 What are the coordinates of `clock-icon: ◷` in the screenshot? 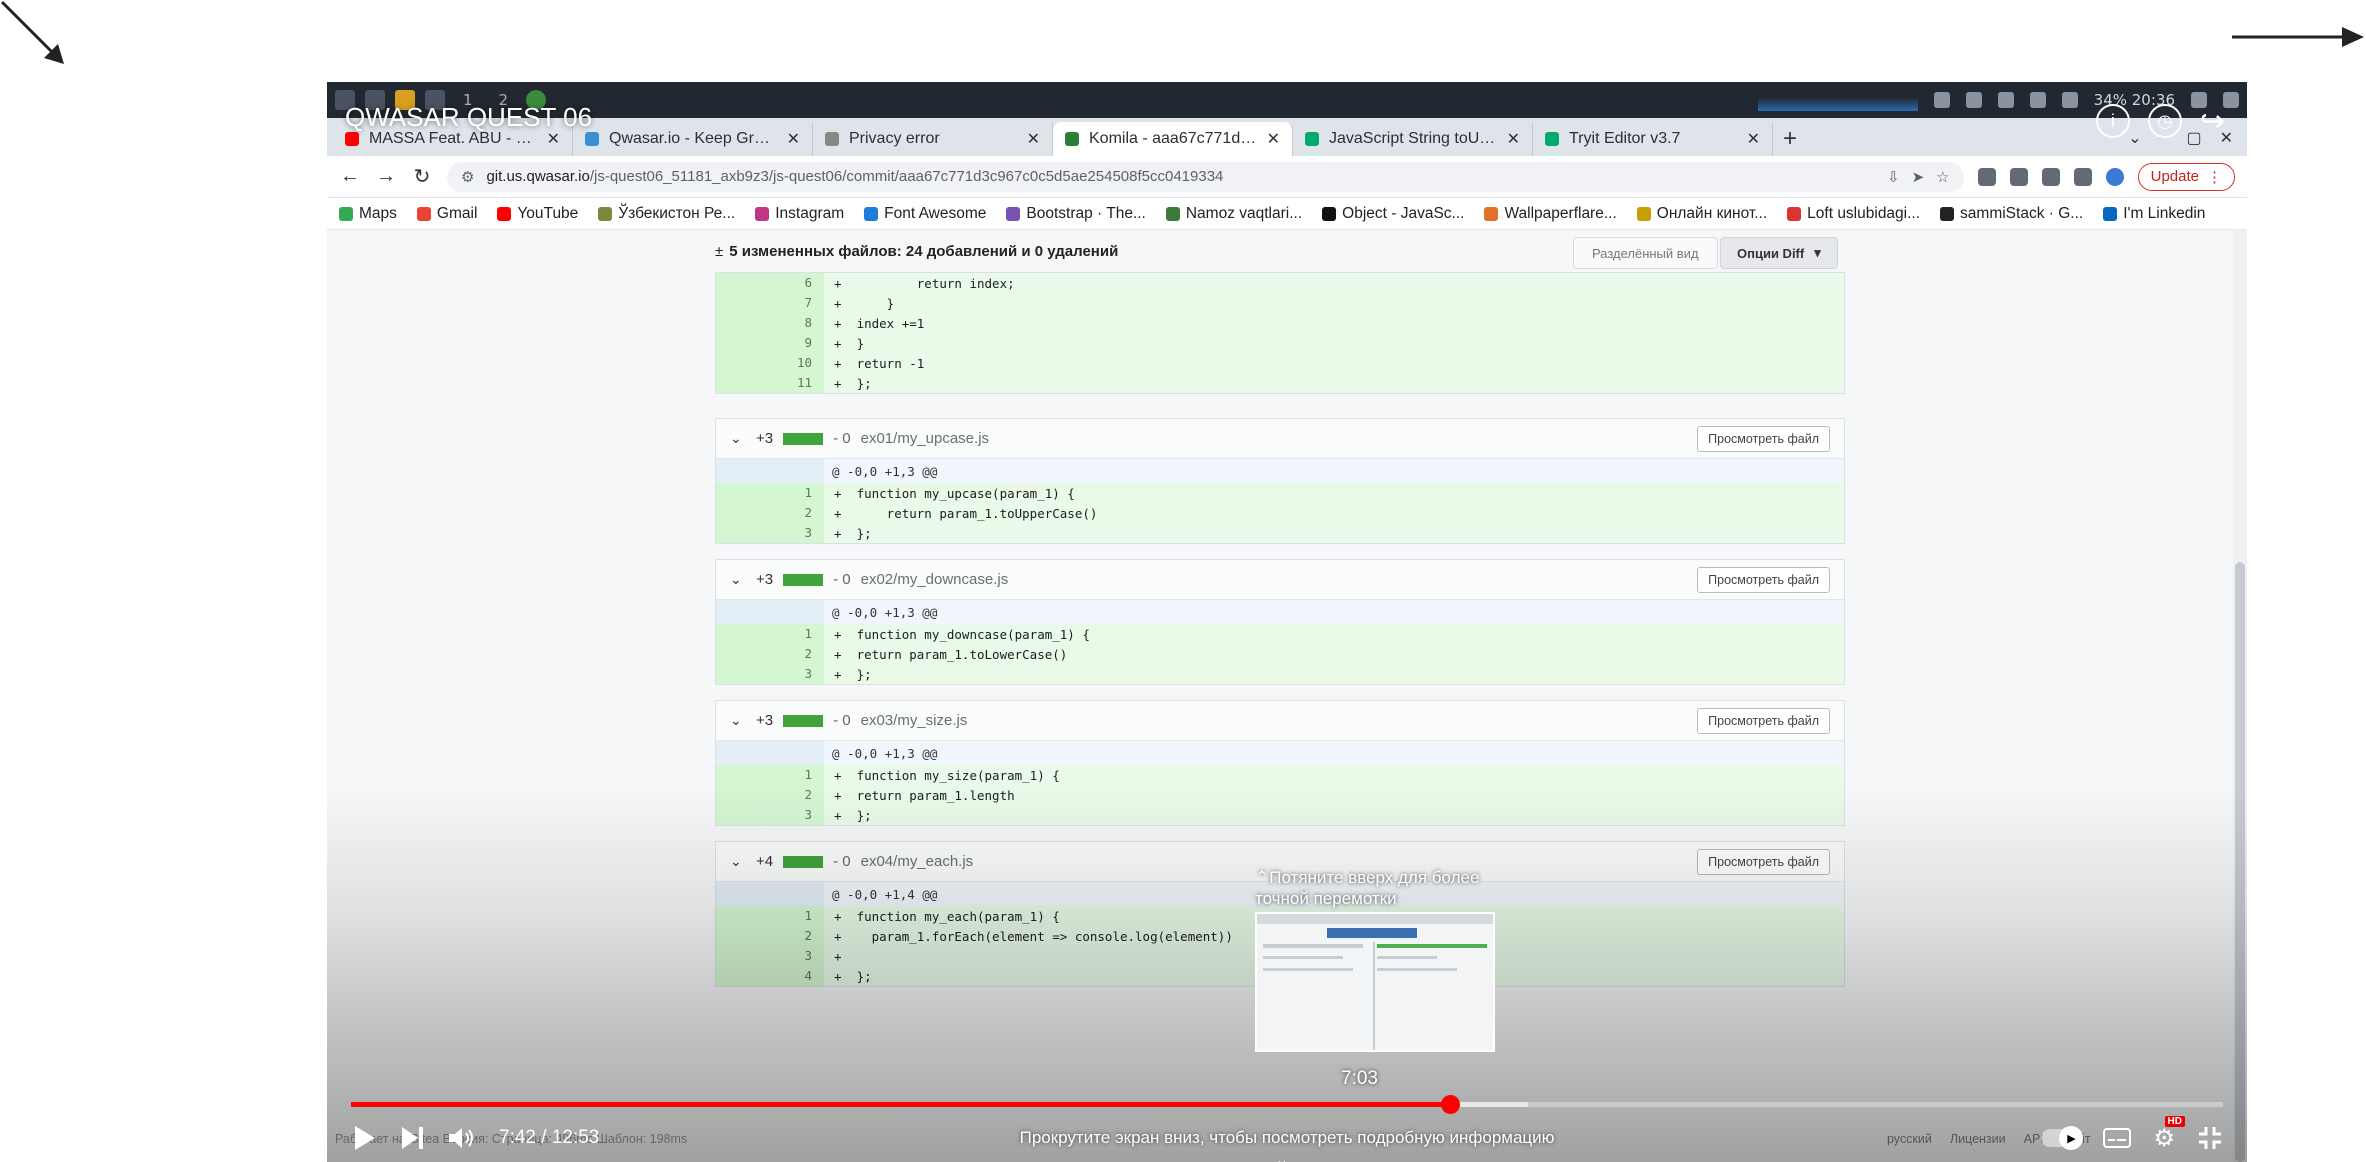 It's located at (2164, 121).